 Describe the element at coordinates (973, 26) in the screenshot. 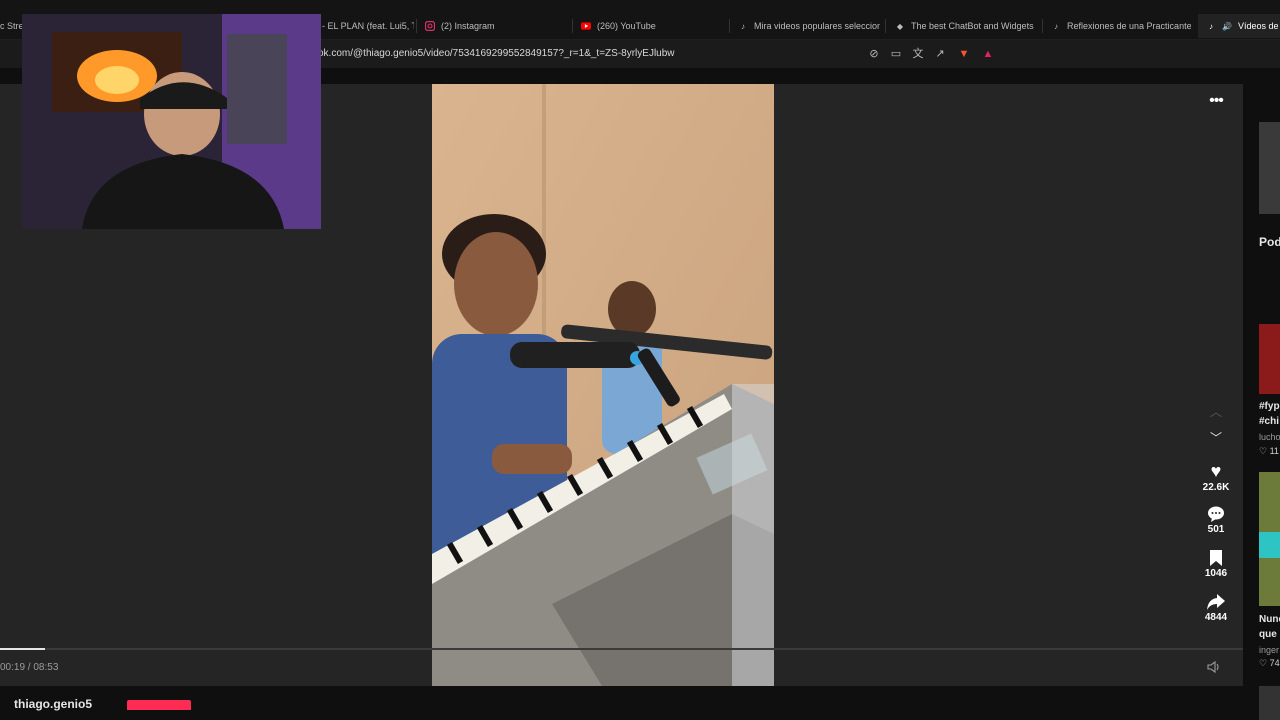

I see `tab-label: The best ChatBot and Widgets for` at that location.